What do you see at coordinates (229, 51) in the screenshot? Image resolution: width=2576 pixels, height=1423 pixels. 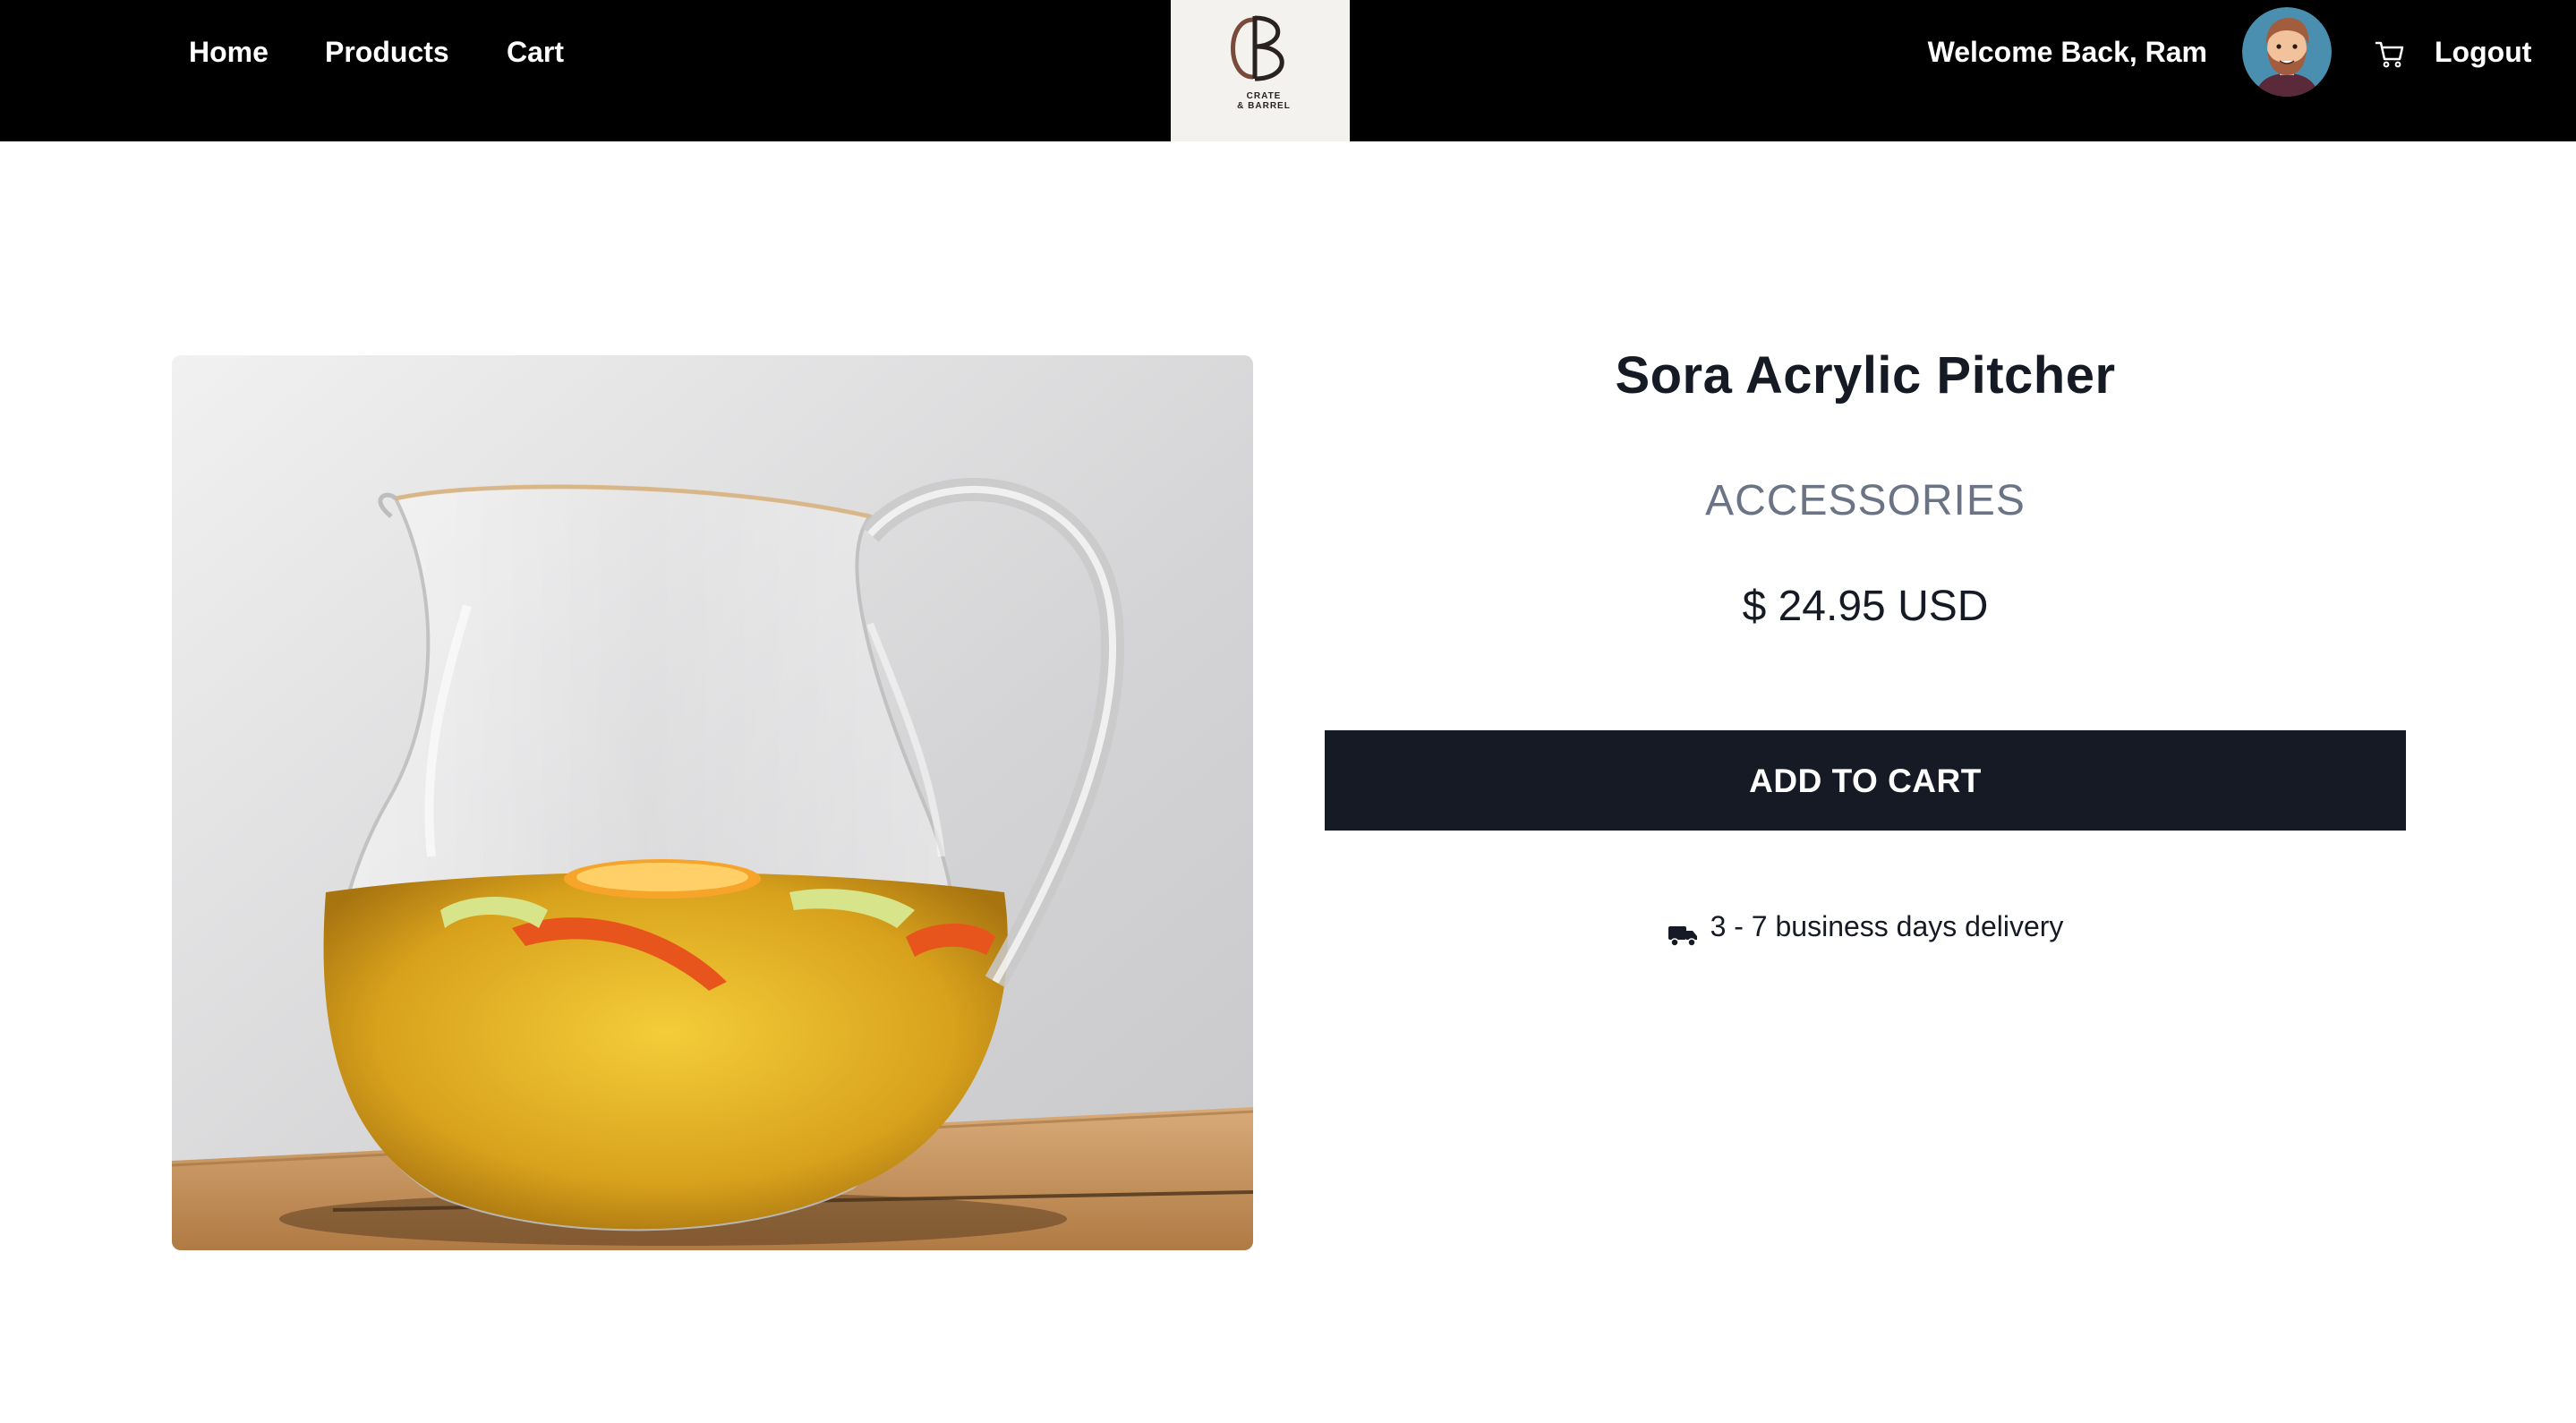 I see `nav-home-link: Home` at bounding box center [229, 51].